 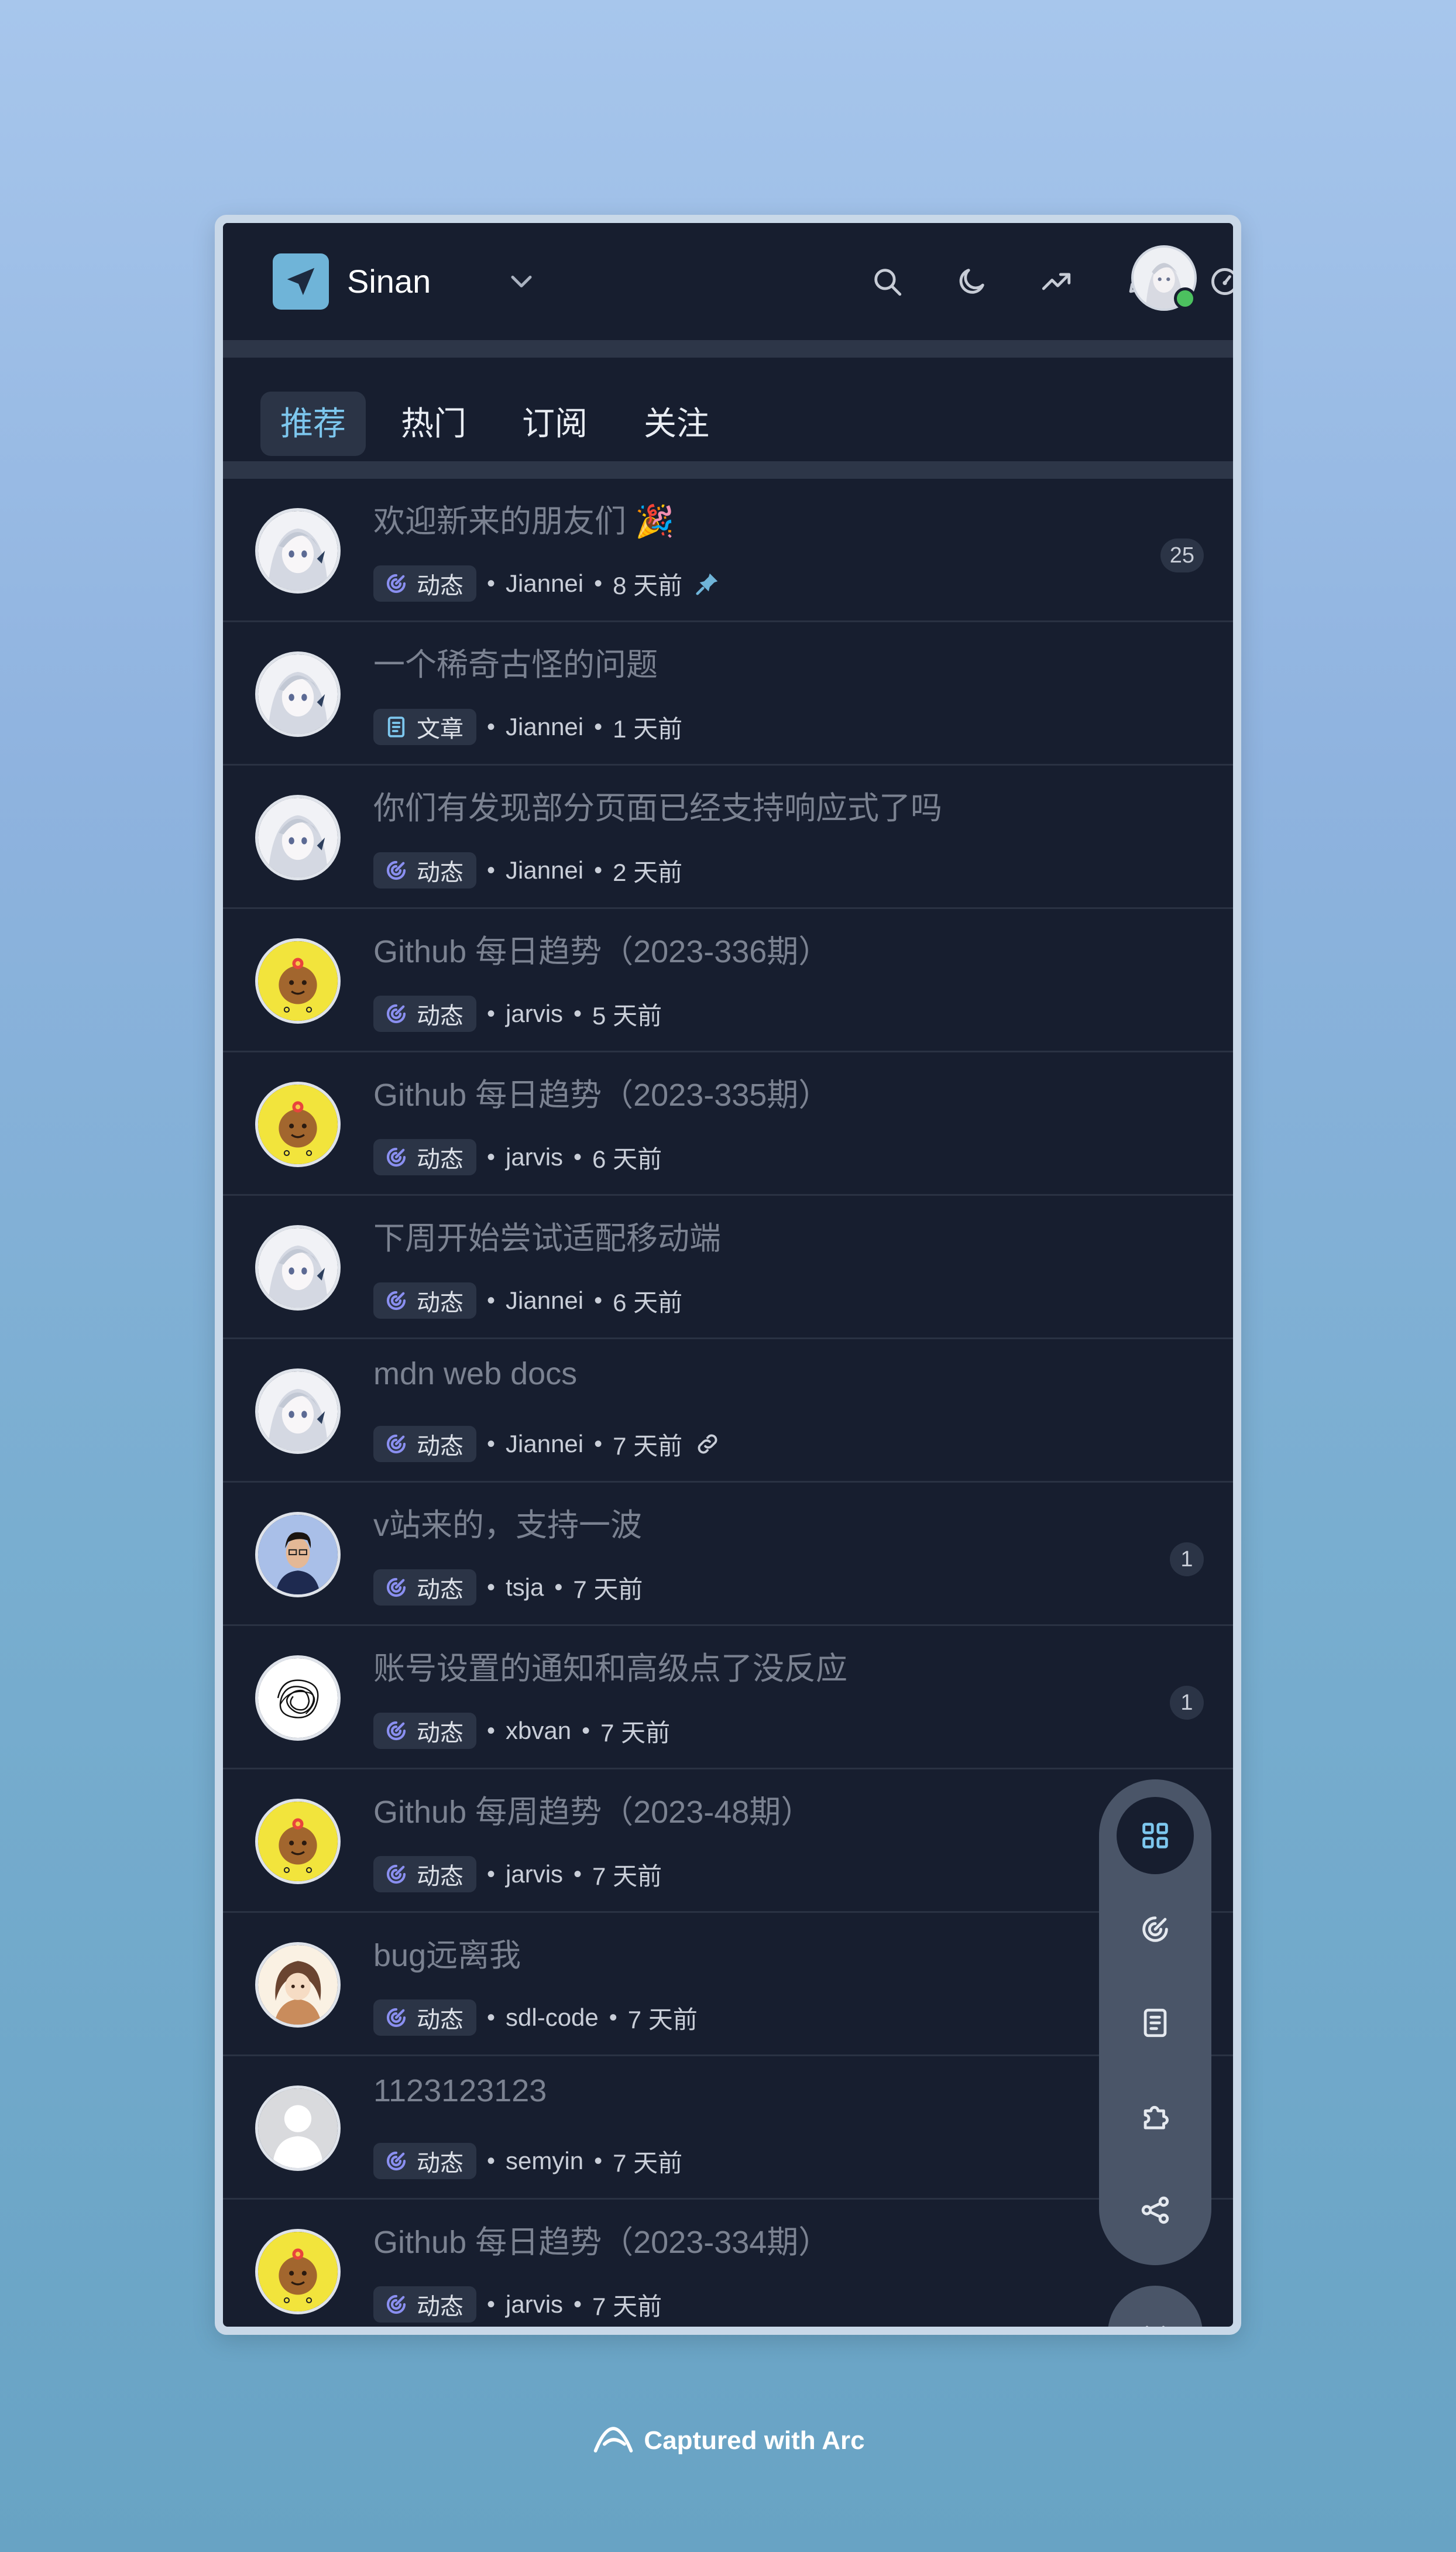 I want to click on tab-hot: 热门, so click(x=433, y=424).